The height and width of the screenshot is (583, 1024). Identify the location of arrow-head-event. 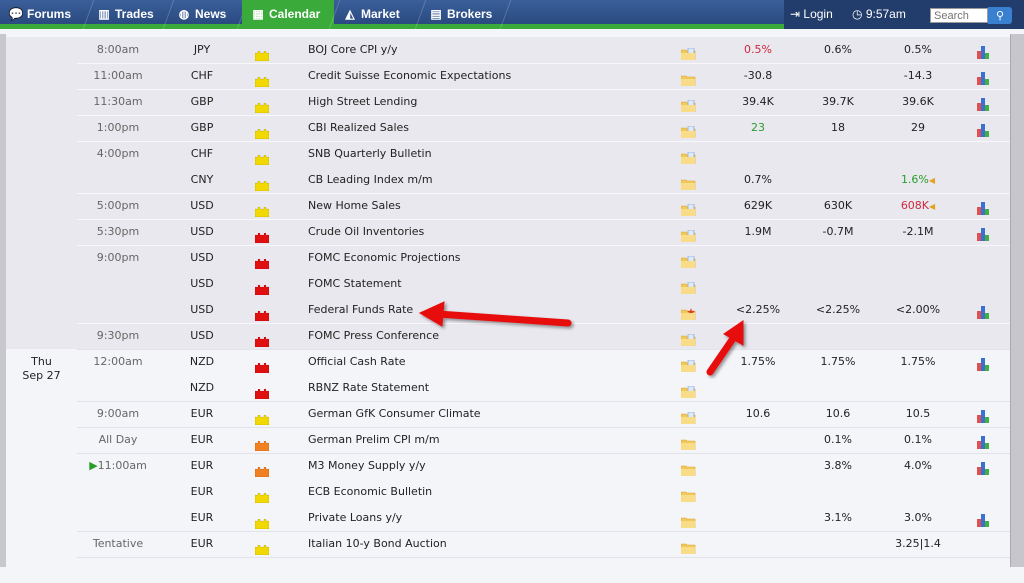
(431, 314).